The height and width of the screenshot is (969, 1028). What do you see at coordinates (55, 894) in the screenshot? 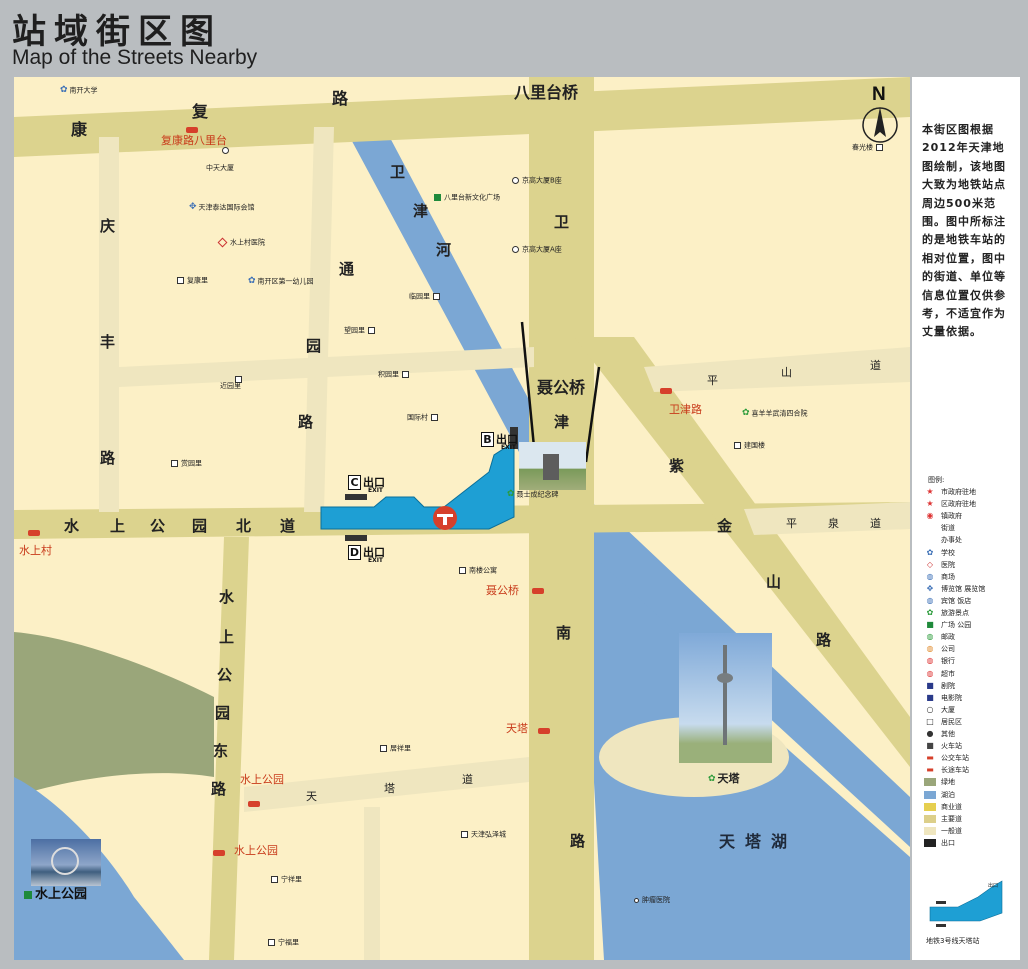
I see `poi-shuishang-park: 水上公园` at bounding box center [55, 894].